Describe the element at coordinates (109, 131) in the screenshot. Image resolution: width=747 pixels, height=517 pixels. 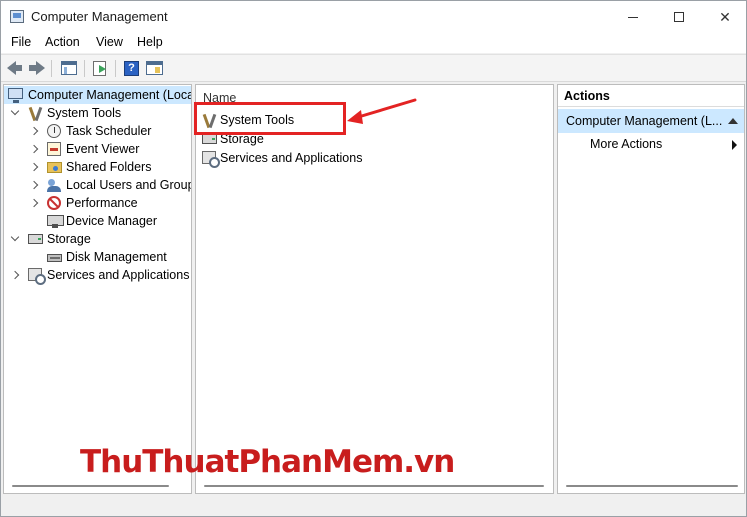
I see `tree-item-label: Task Scheduler` at that location.